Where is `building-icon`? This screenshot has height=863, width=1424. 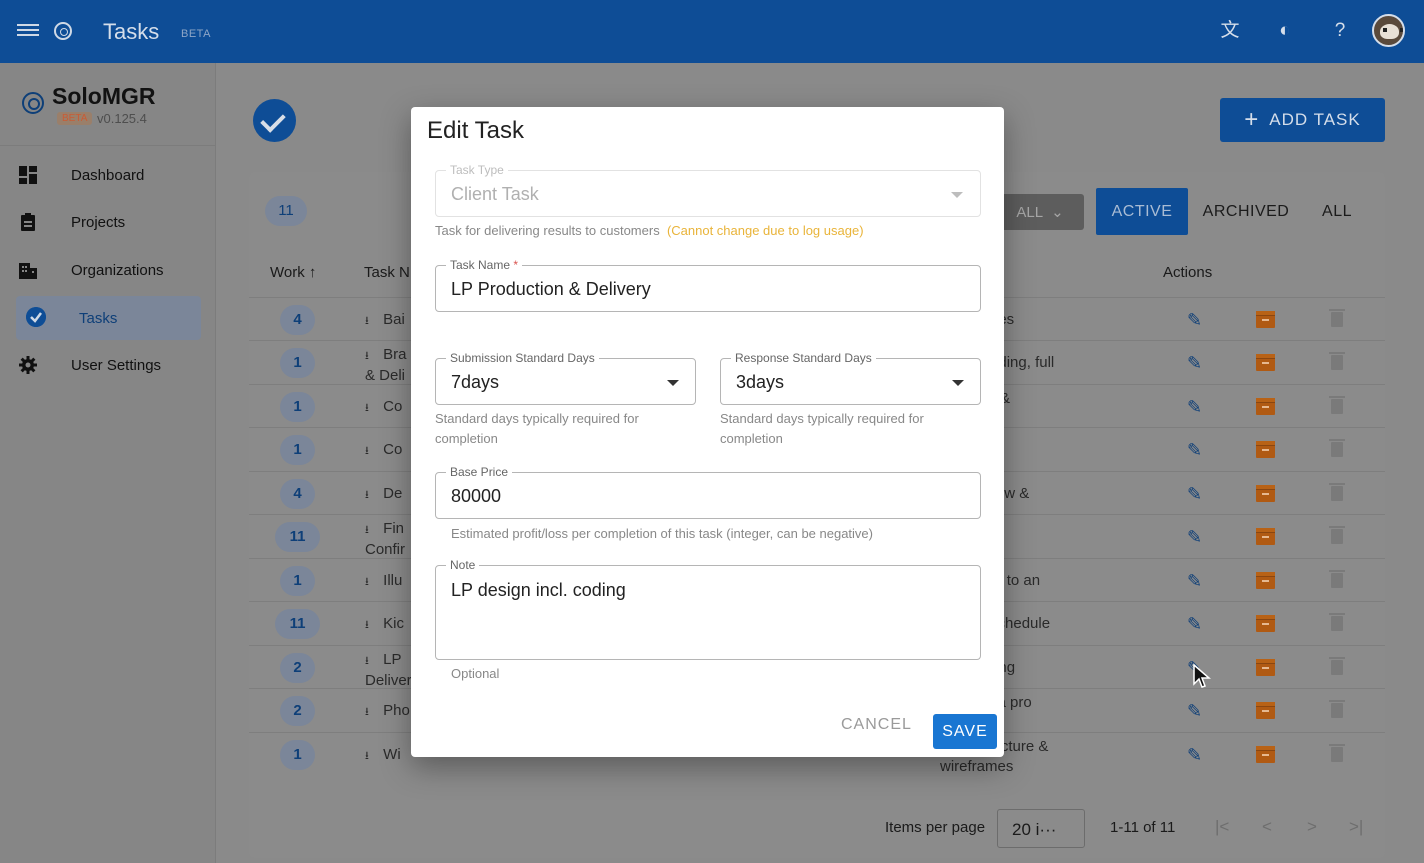
building-icon is located at coordinates (28, 271).